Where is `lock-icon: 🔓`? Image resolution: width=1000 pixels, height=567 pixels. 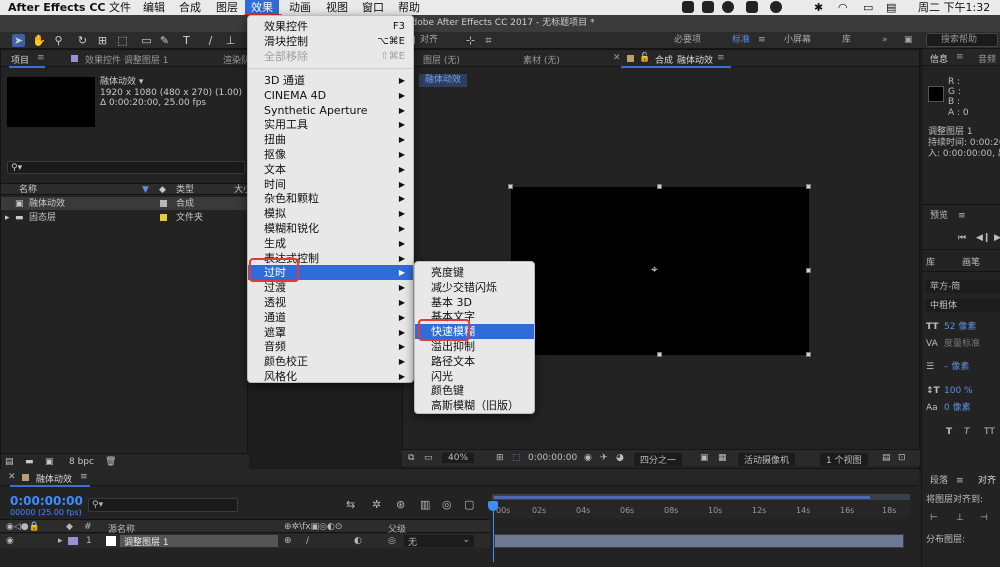
lock-icon: 🔓 is located at coordinates (644, 58).